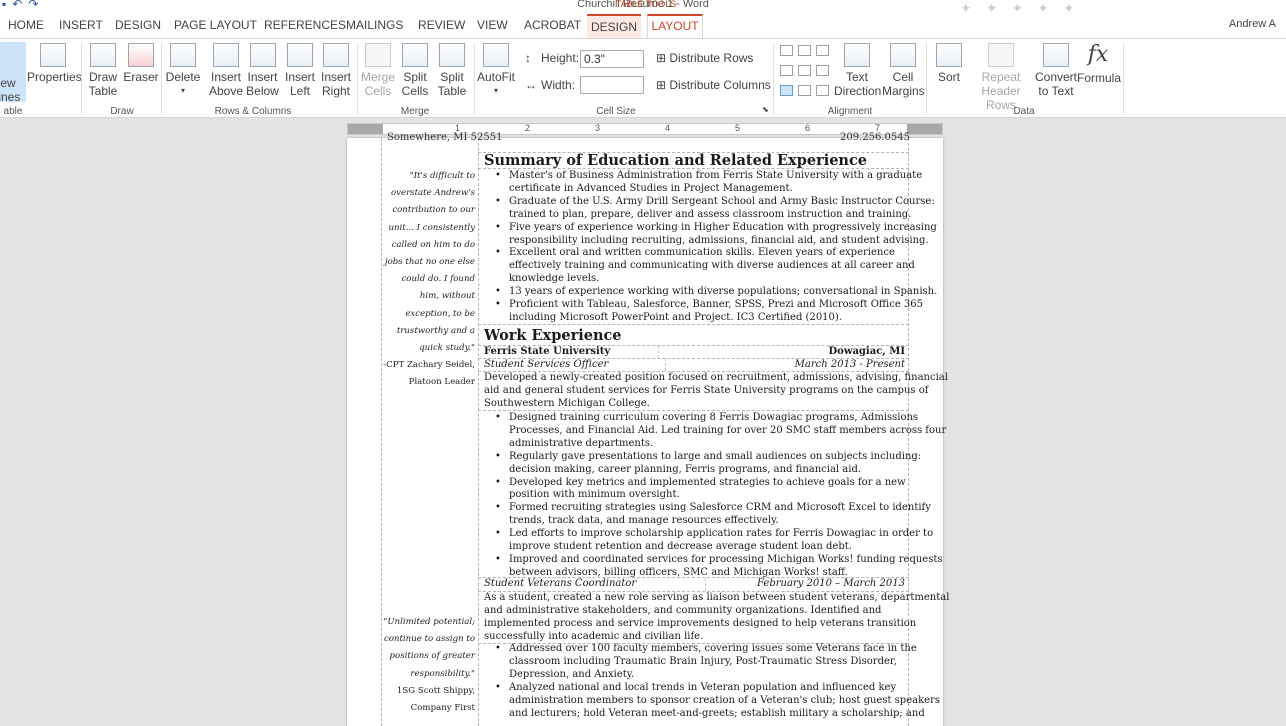  I want to click on align-top-left-icon, so click(786, 50).